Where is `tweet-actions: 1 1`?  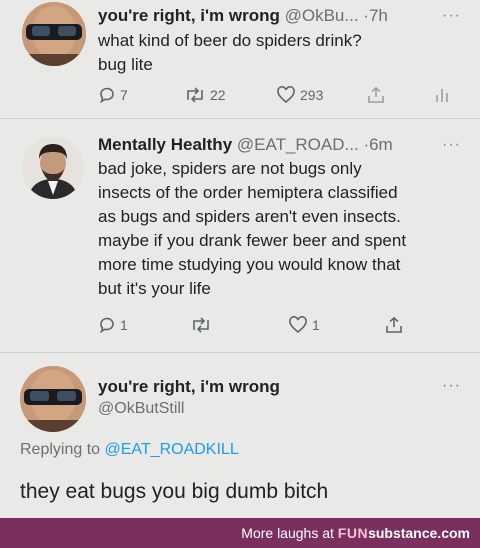 tweet-actions: 1 1 is located at coordinates (268, 327).